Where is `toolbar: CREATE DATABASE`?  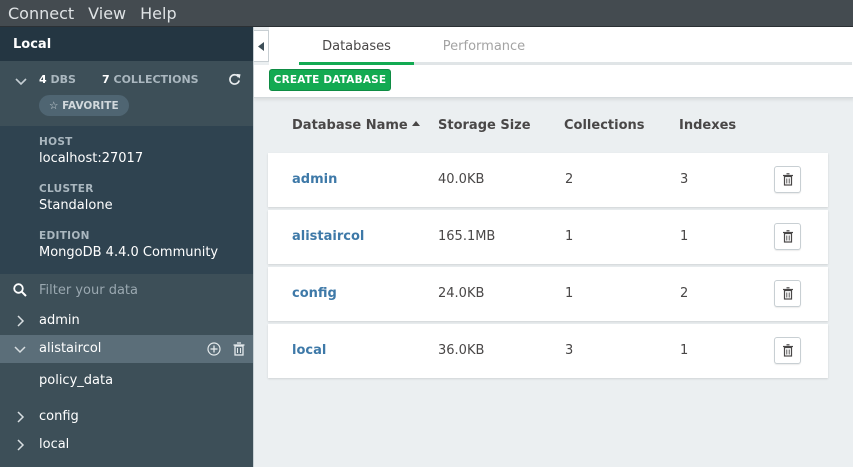 toolbar: CREATE DATABASE is located at coordinates (553, 81).